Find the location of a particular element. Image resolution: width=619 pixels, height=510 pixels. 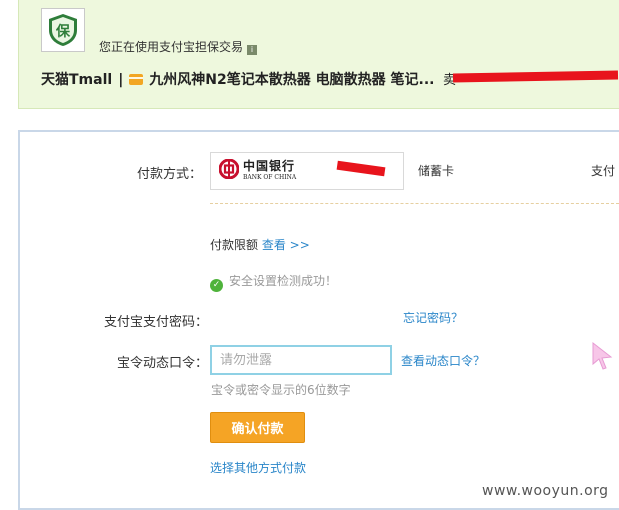

forgot-password-link: 忘记密码？ is located at coordinates (433, 317).